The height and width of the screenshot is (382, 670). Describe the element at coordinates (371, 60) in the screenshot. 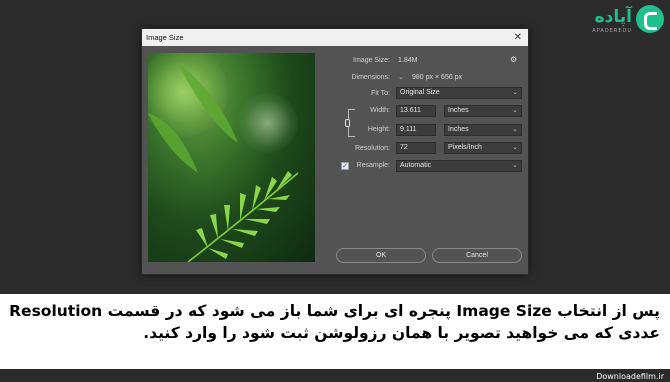

I see `image-size-label: Image Size:` at that location.